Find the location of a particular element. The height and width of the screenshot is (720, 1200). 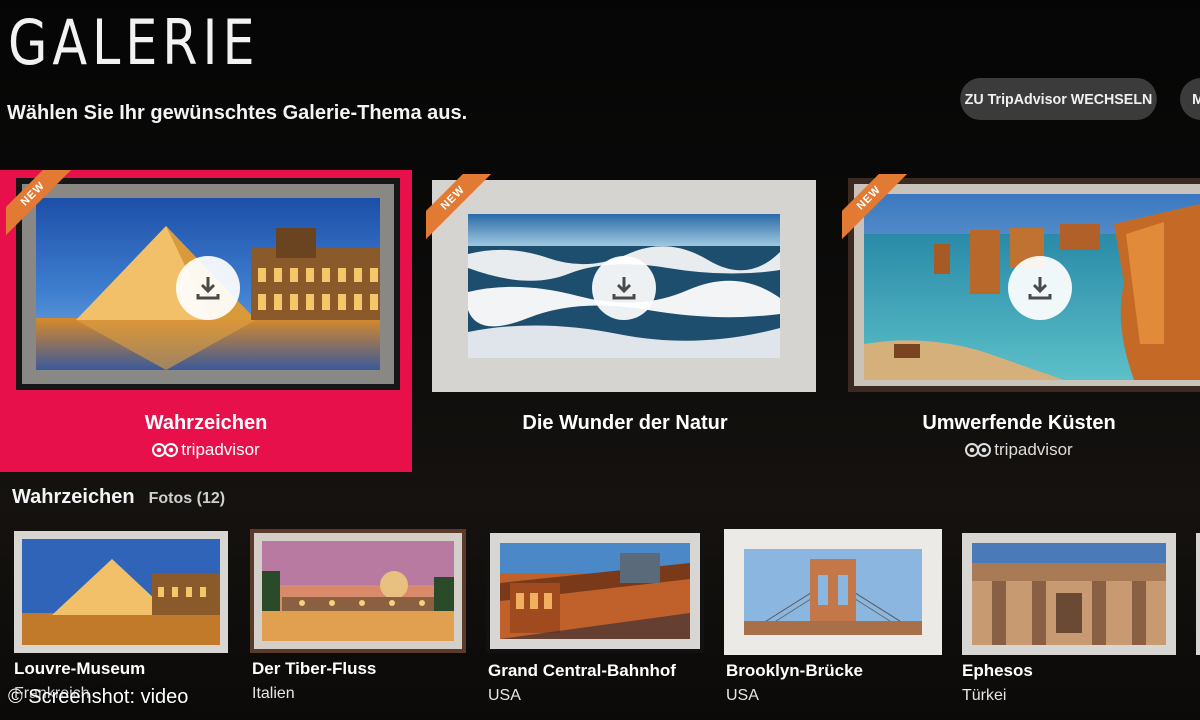

photo-item-ephesos: Ephesos Türkei is located at coordinates (1069, 619).